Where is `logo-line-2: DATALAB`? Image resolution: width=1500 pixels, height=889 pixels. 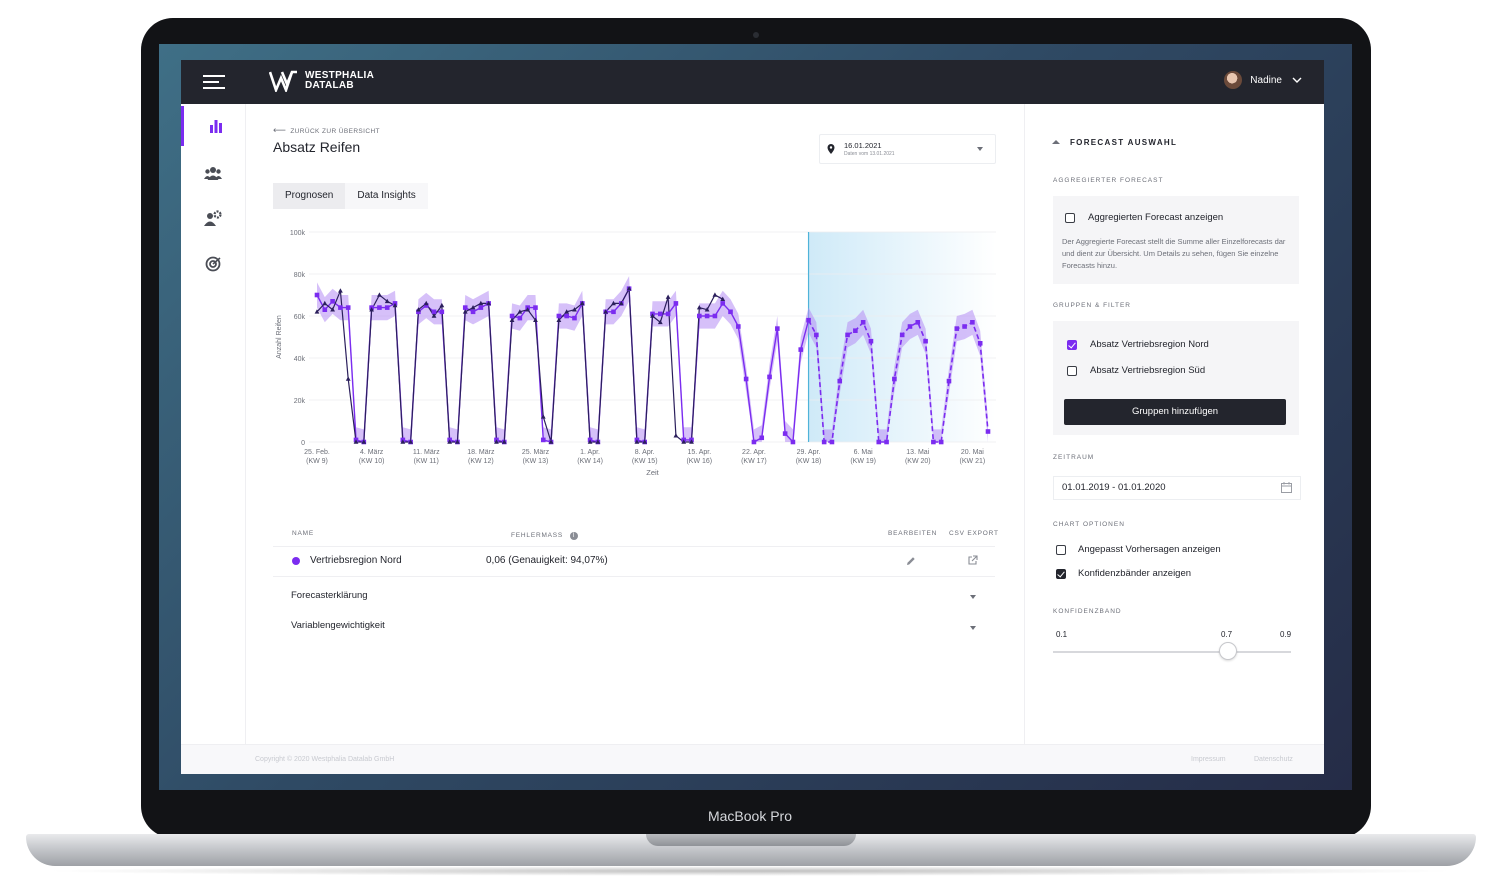
logo-line-2: DATALAB is located at coordinates (329, 85).